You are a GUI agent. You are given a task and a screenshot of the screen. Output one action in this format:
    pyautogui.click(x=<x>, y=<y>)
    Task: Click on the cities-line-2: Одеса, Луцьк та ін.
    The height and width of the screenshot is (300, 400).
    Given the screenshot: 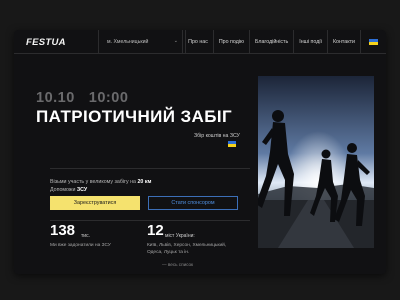 What is the action you would take?
    pyautogui.click(x=168, y=252)
    